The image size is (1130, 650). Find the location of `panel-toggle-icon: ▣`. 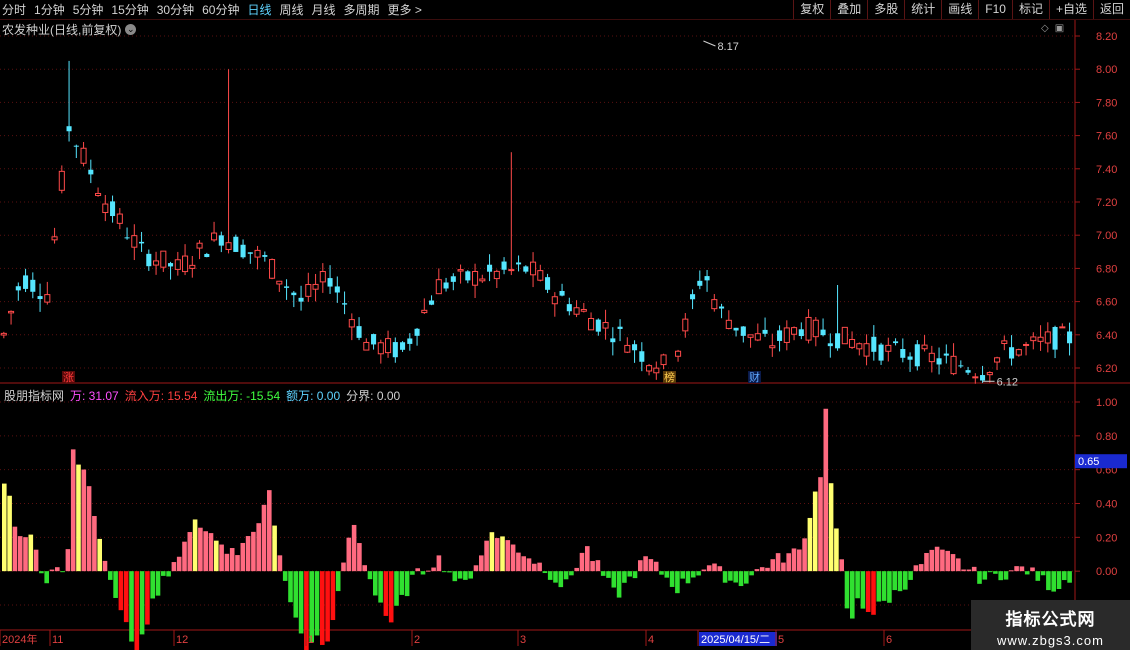

panel-toggle-icon: ▣ is located at coordinates (1059, 28).